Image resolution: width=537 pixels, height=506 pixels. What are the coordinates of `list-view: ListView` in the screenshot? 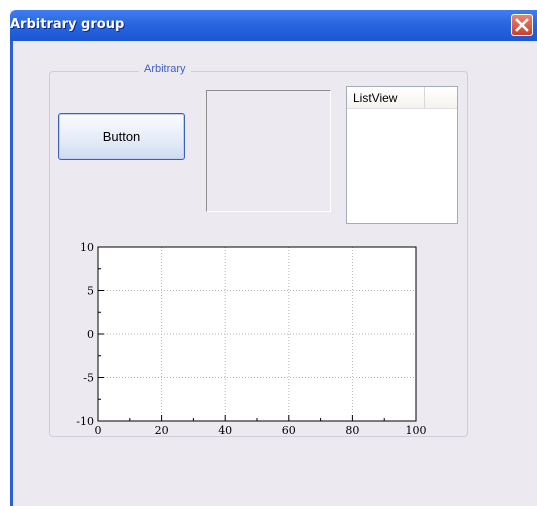 It's located at (402, 155).